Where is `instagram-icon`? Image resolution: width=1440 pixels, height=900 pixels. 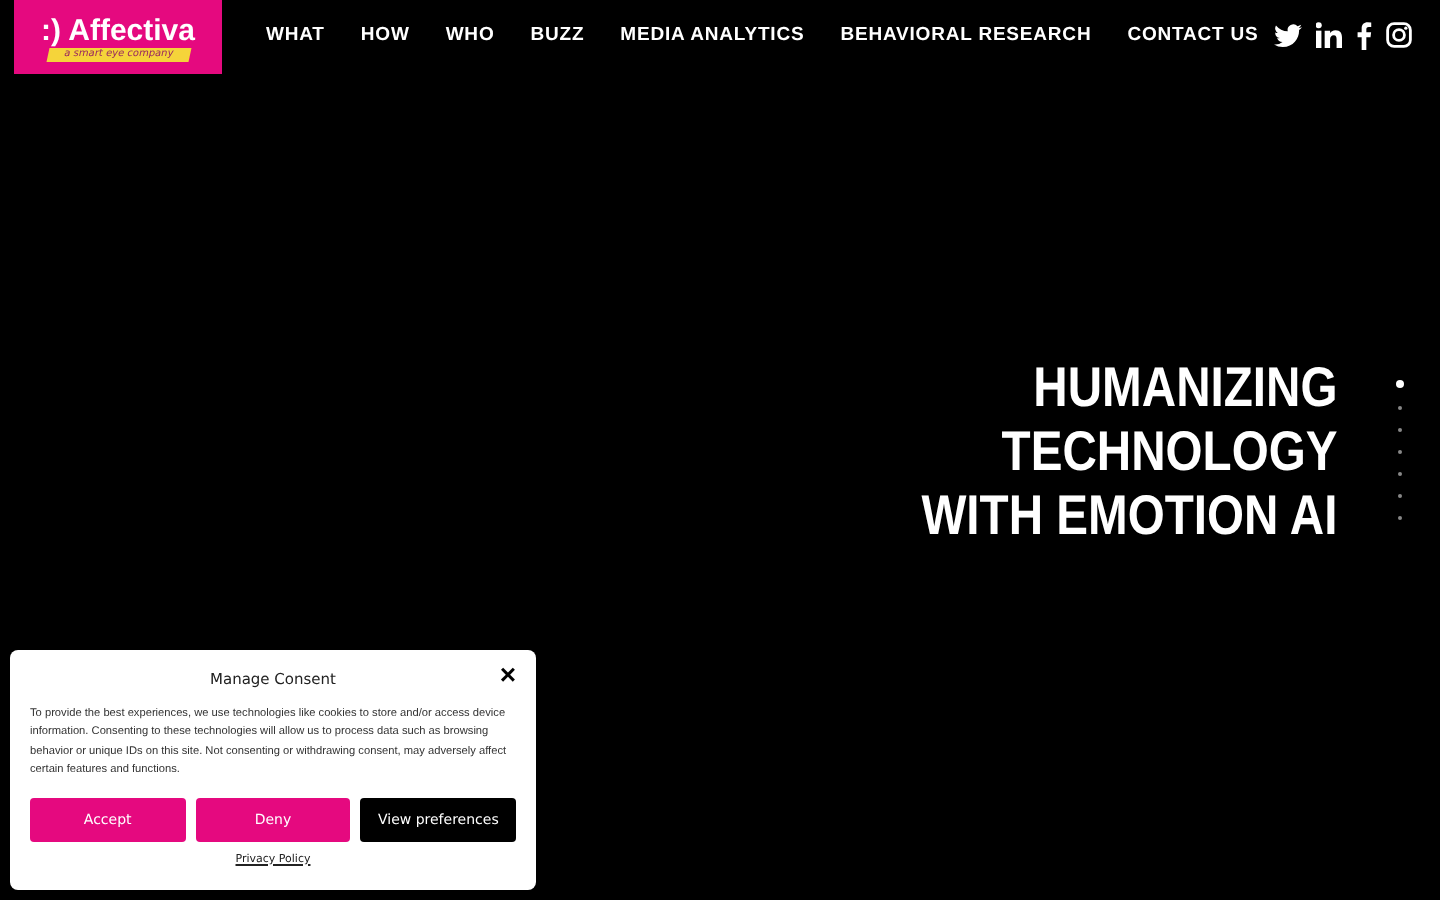 instagram-icon is located at coordinates (1399, 35).